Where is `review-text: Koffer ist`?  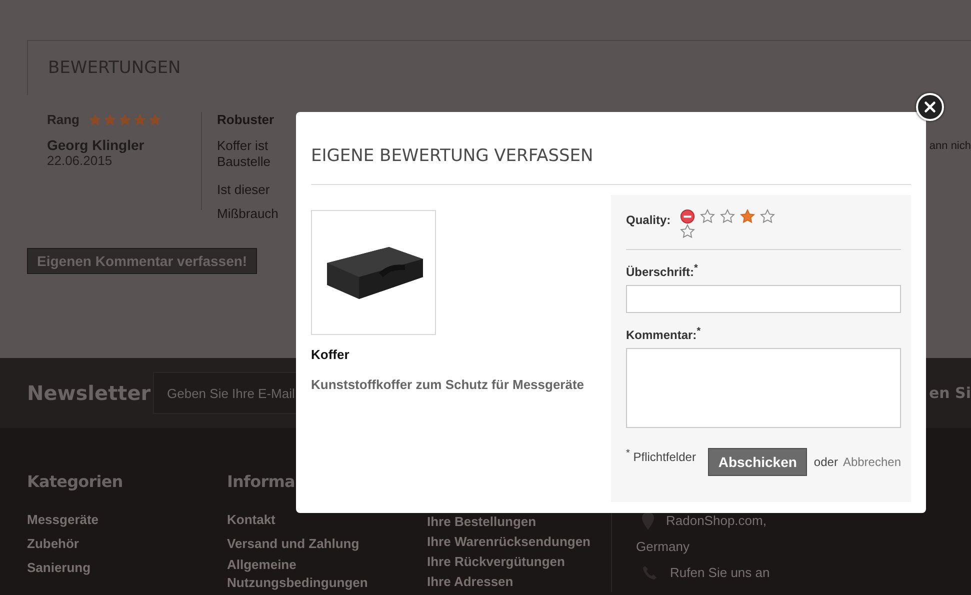 review-text: Koffer ist is located at coordinates (242, 146).